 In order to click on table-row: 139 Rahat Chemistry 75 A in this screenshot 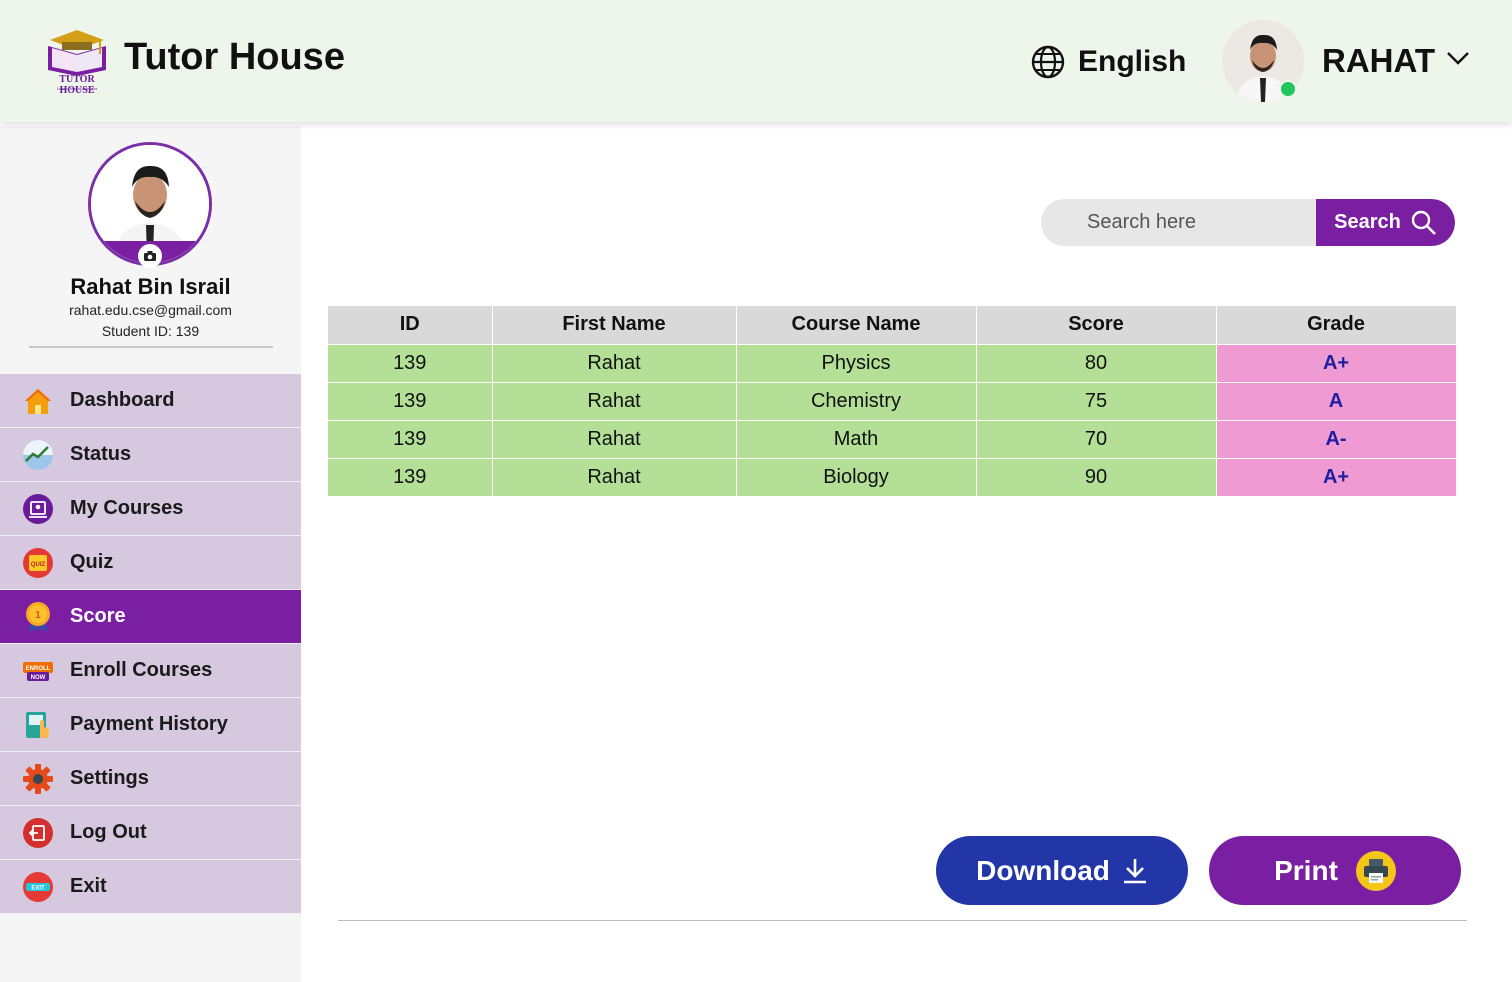, I will do `click(892, 401)`.